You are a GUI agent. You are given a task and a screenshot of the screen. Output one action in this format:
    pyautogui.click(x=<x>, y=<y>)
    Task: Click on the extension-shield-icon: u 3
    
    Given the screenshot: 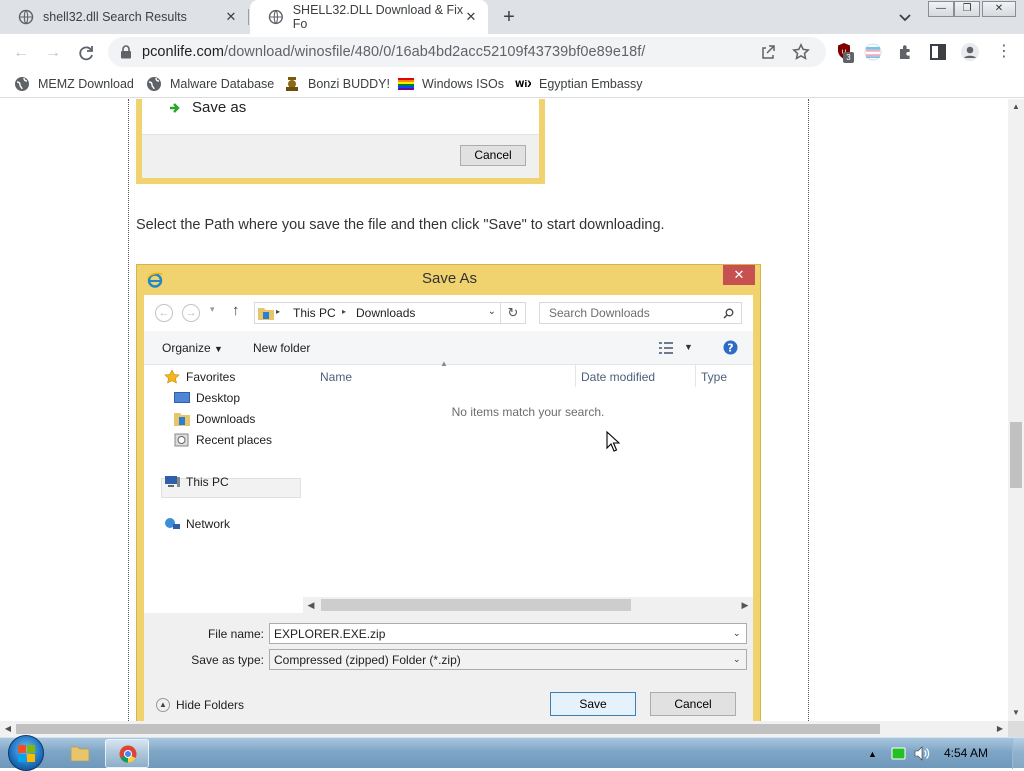 What is the action you would take?
    pyautogui.click(x=845, y=52)
    